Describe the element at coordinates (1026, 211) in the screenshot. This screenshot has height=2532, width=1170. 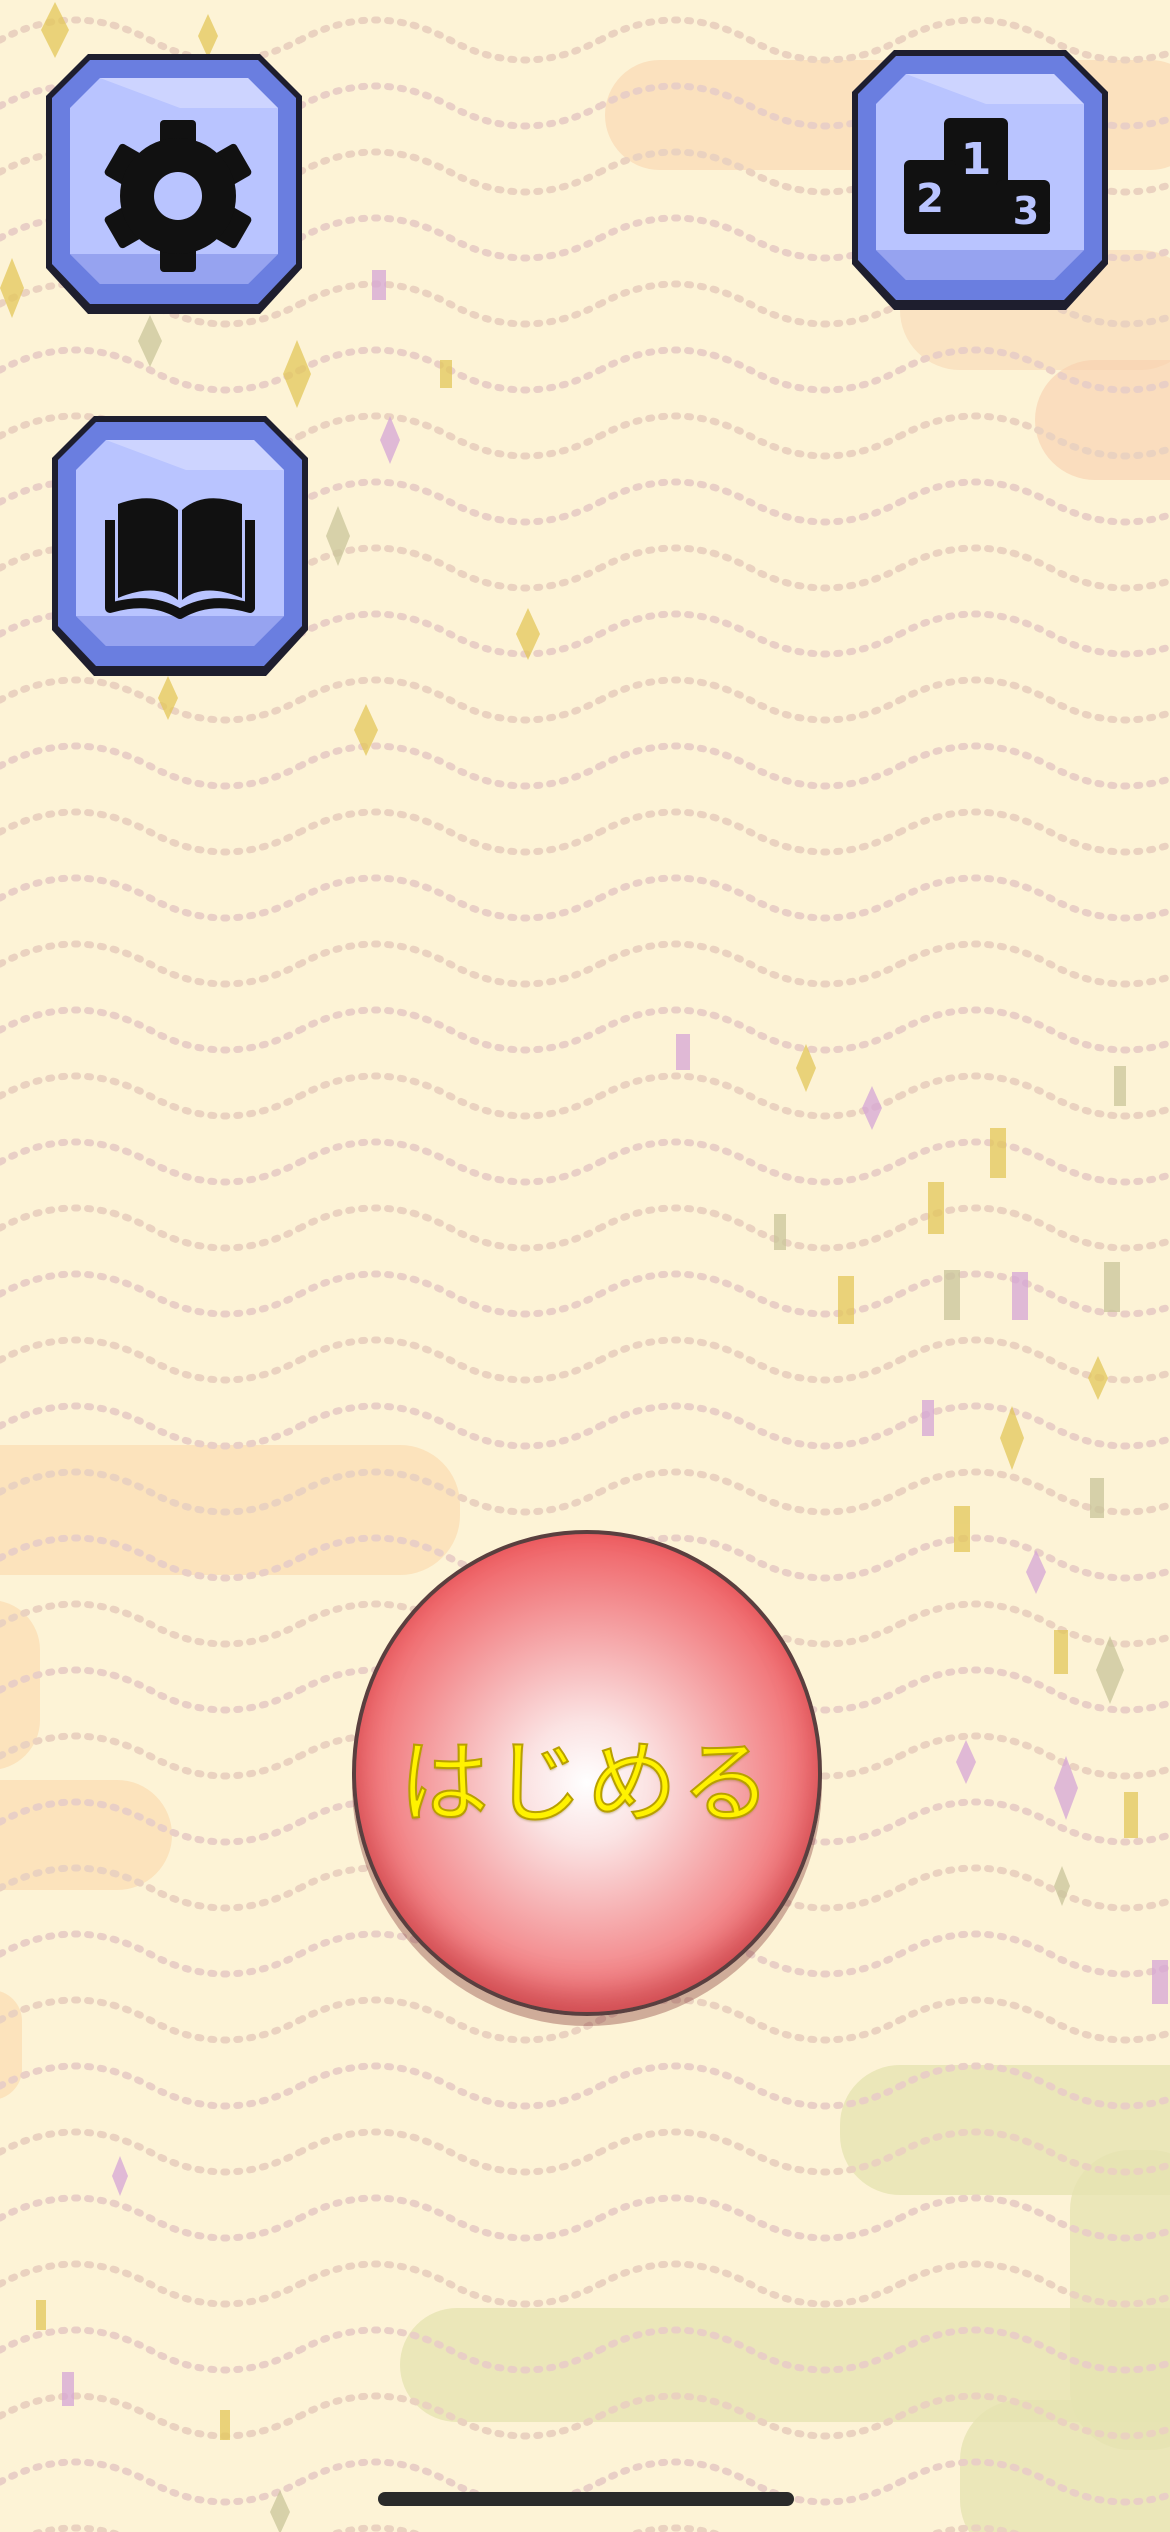
I see `rank-3-label: 3` at that location.